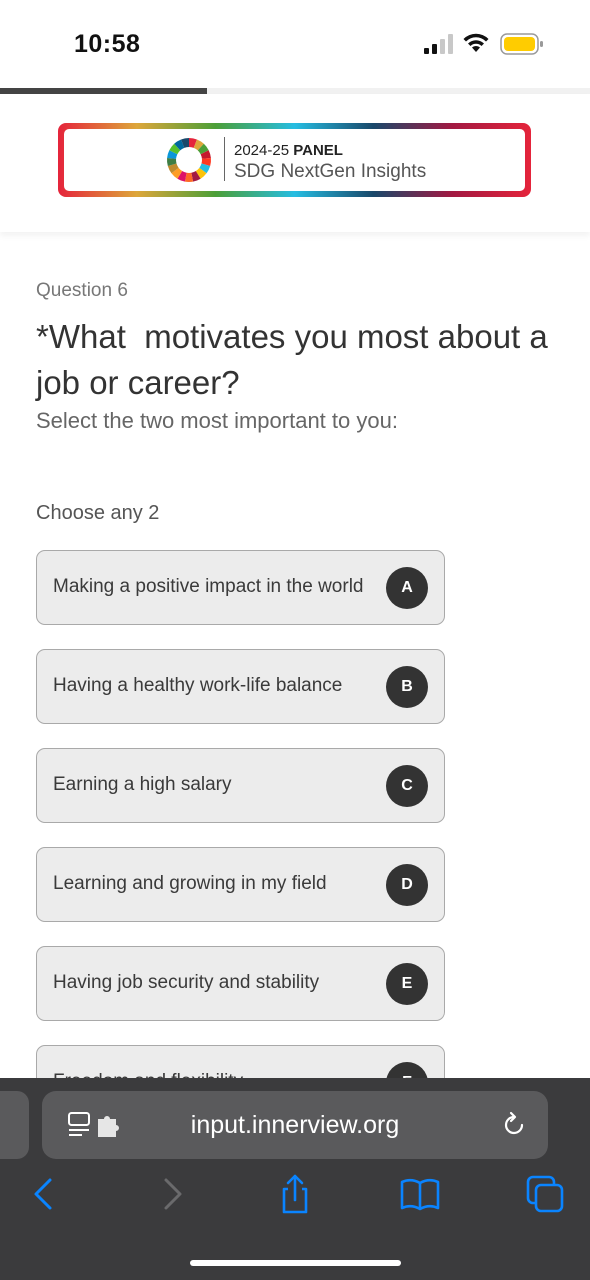 The width and height of the screenshot is (590, 1280). What do you see at coordinates (190, 883) in the screenshot?
I see `option-label: Learning and growing in my field` at bounding box center [190, 883].